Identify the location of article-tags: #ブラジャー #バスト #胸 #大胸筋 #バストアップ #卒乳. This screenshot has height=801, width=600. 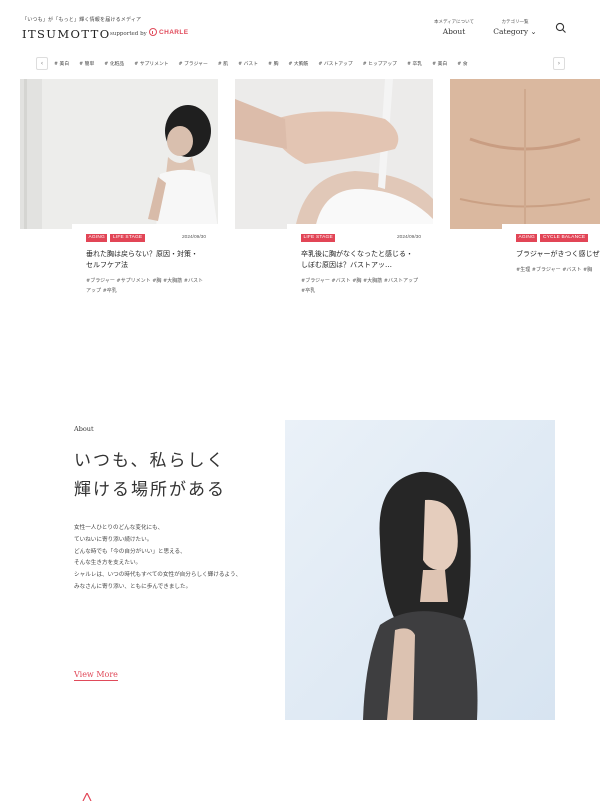
(361, 286).